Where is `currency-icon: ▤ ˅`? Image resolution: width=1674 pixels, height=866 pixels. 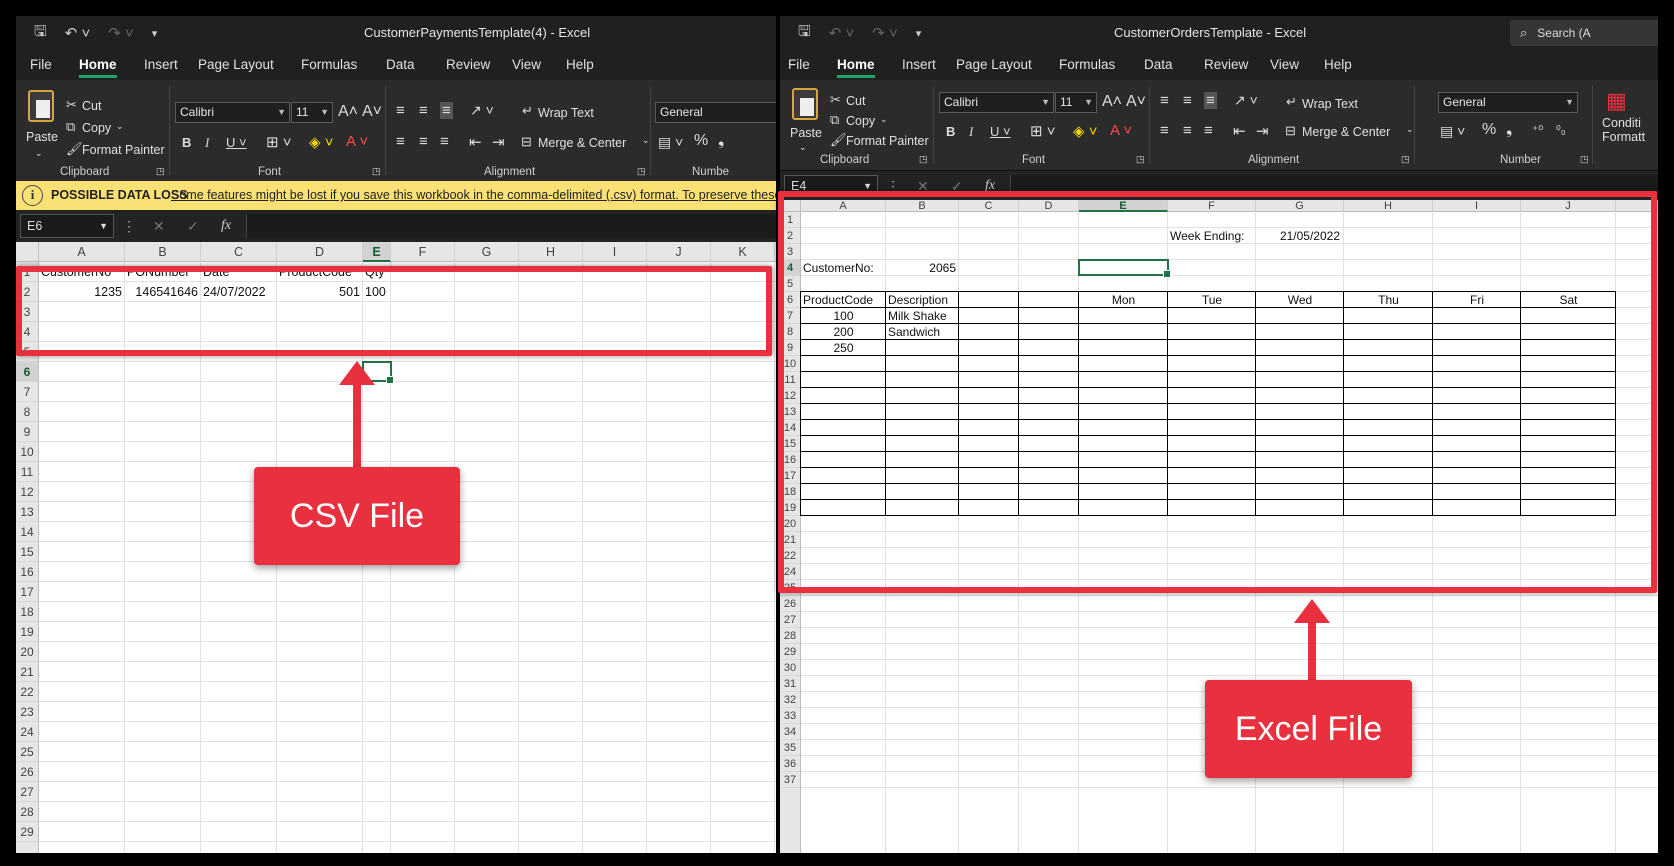 currency-icon: ▤ ˅ is located at coordinates (670, 142).